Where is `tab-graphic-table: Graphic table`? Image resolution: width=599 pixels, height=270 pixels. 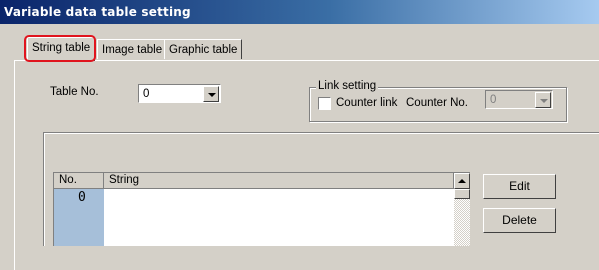 tab-graphic-table: Graphic table is located at coordinates (203, 49).